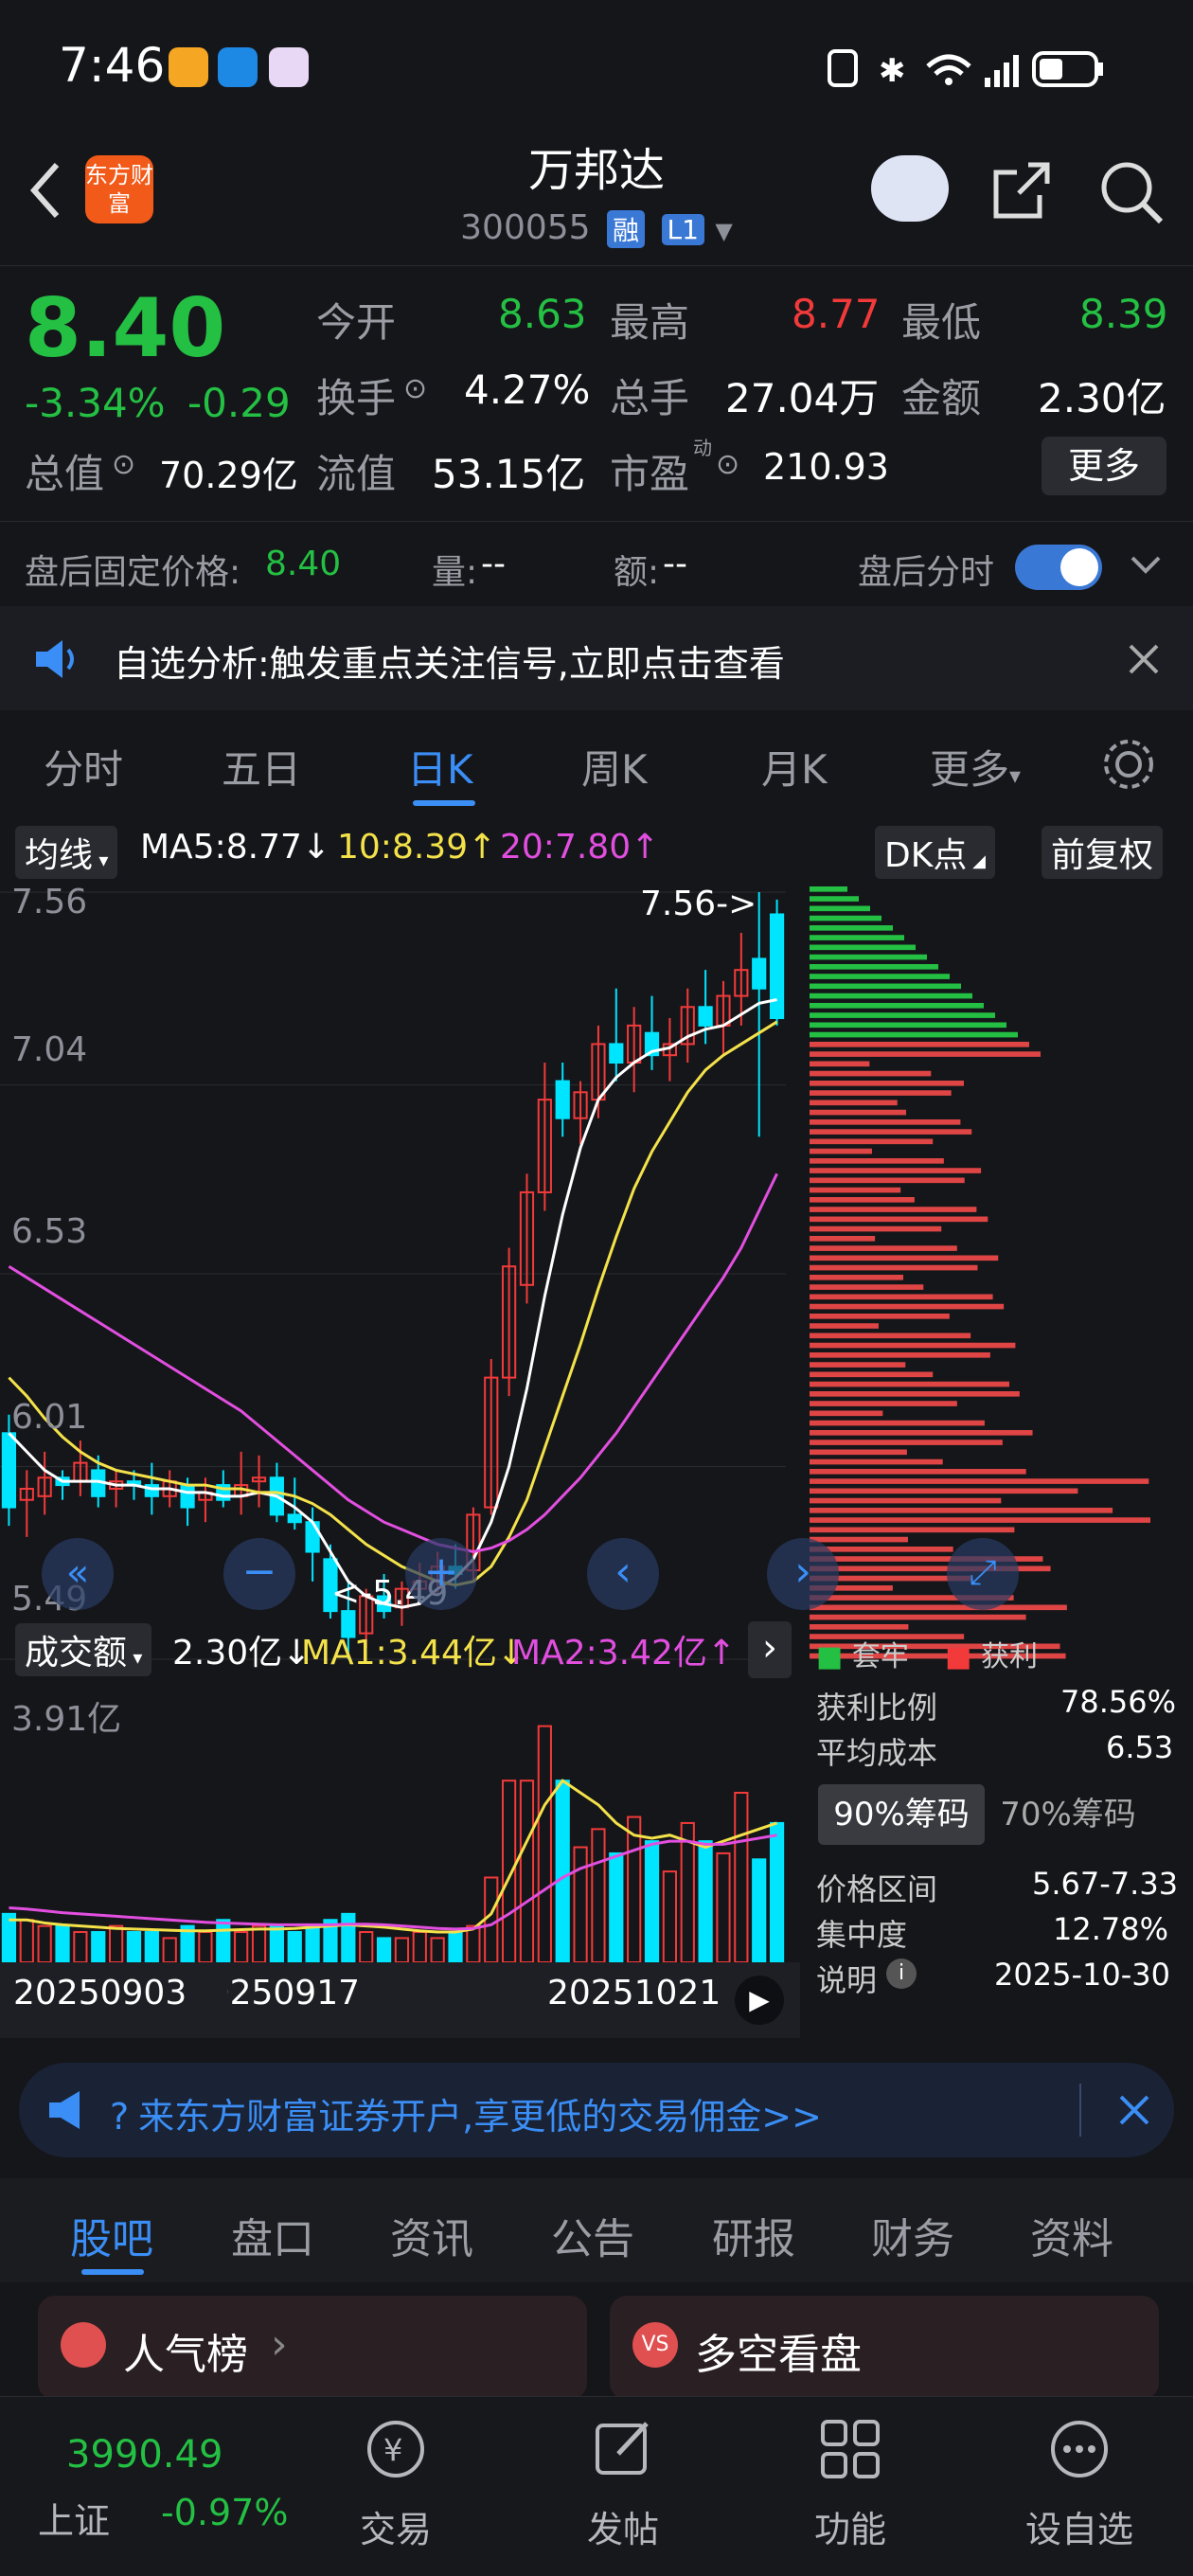 The width and height of the screenshot is (1193, 2576). What do you see at coordinates (356, 398) in the screenshot?
I see `turnover-label: 换手` at bounding box center [356, 398].